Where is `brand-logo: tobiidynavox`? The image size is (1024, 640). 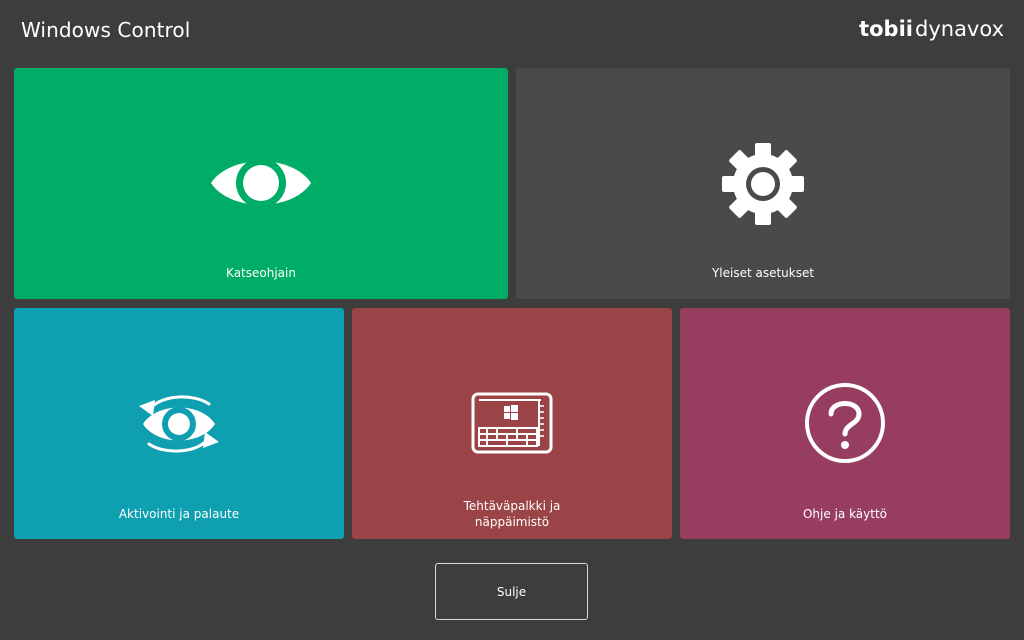 brand-logo: tobiidynavox is located at coordinates (931, 29).